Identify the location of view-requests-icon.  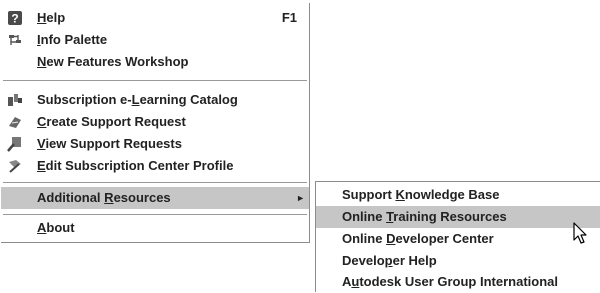
(15, 144).